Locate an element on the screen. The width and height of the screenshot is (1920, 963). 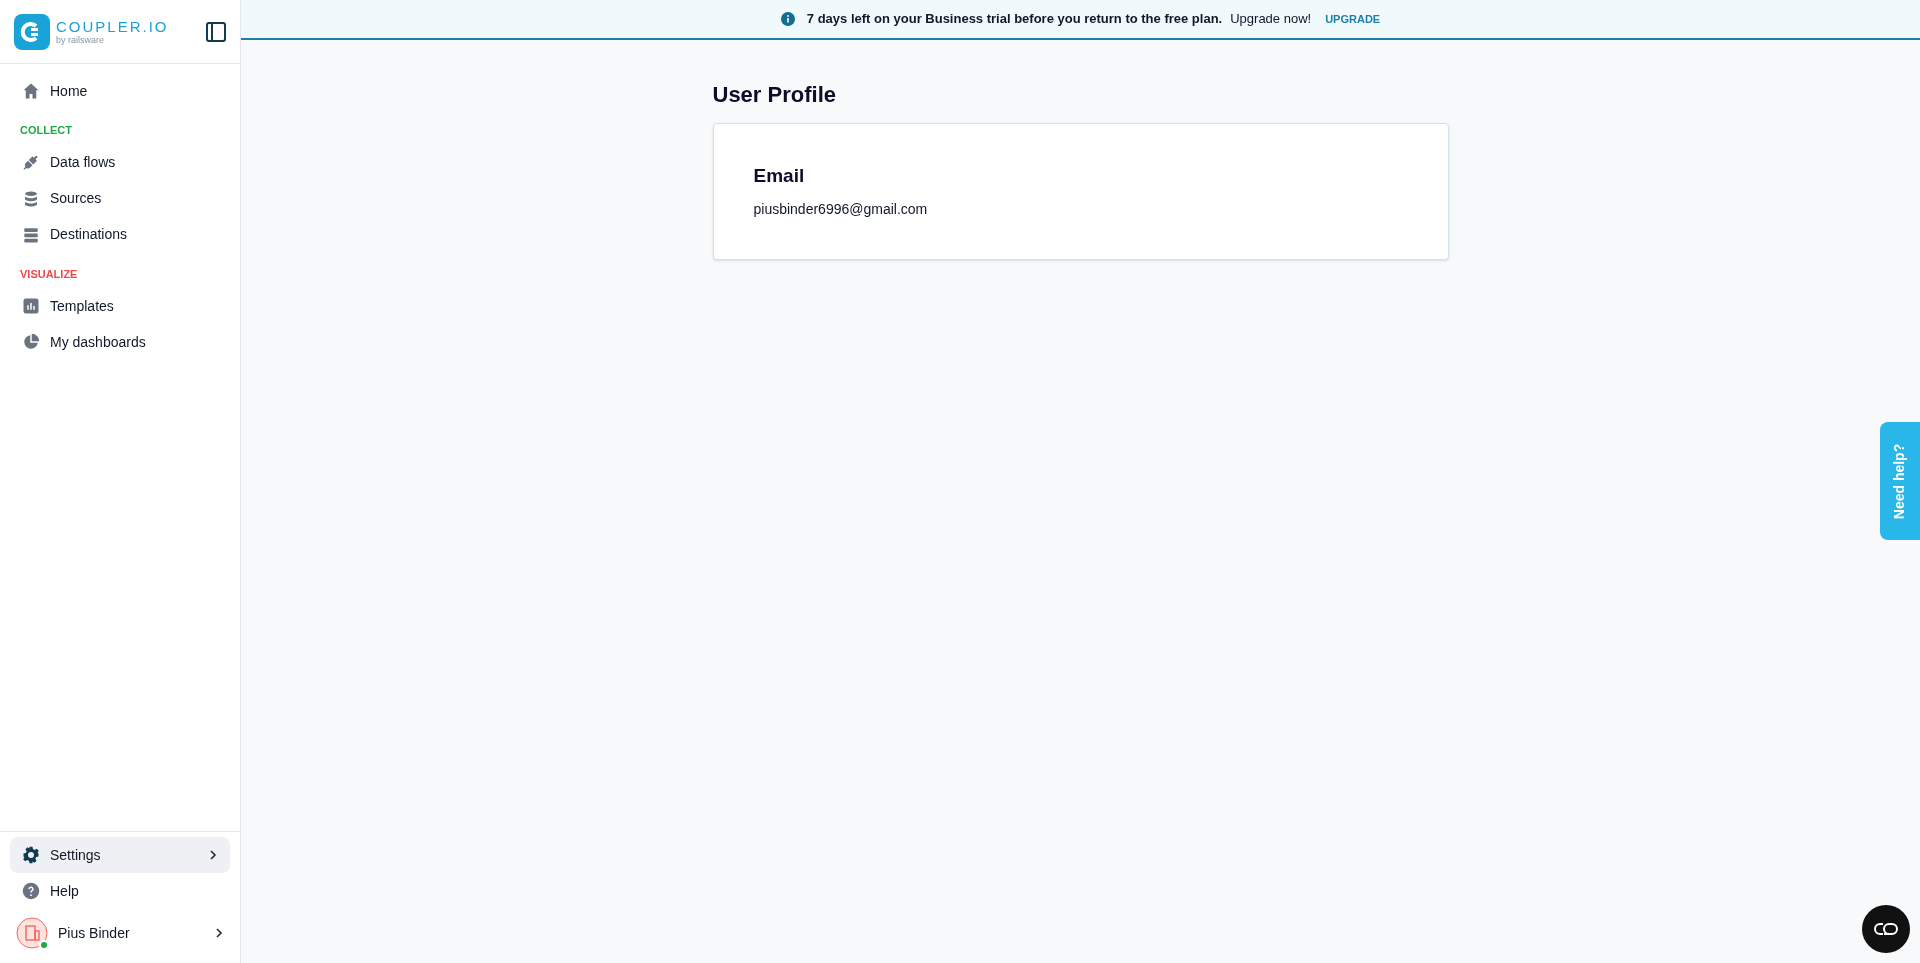
section-heading: VISUALIZE is located at coordinates (49, 274).